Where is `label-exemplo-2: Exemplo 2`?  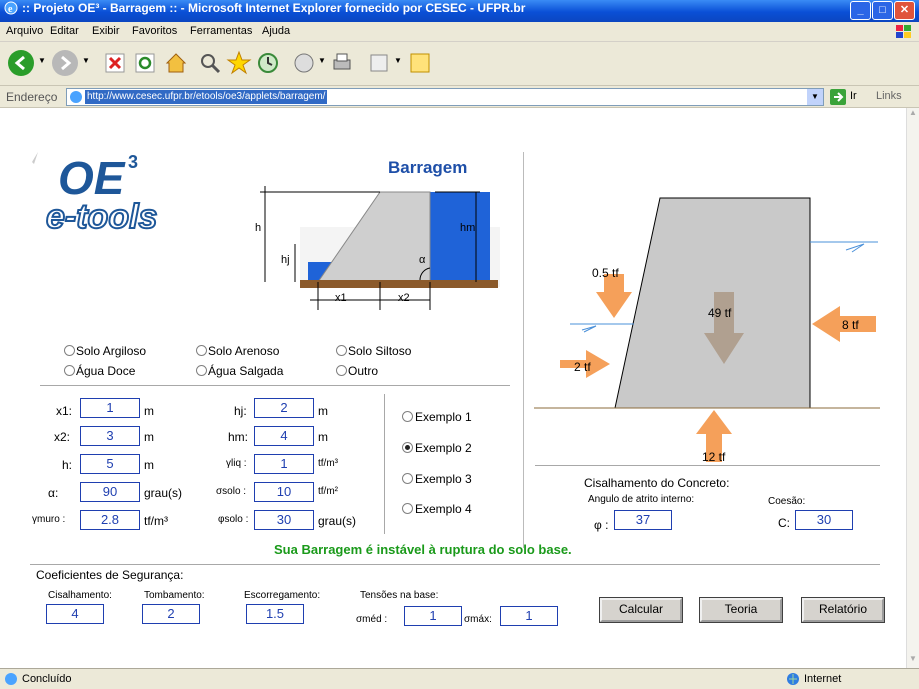
label-exemplo-2: Exemplo 2 is located at coordinates (443, 448).